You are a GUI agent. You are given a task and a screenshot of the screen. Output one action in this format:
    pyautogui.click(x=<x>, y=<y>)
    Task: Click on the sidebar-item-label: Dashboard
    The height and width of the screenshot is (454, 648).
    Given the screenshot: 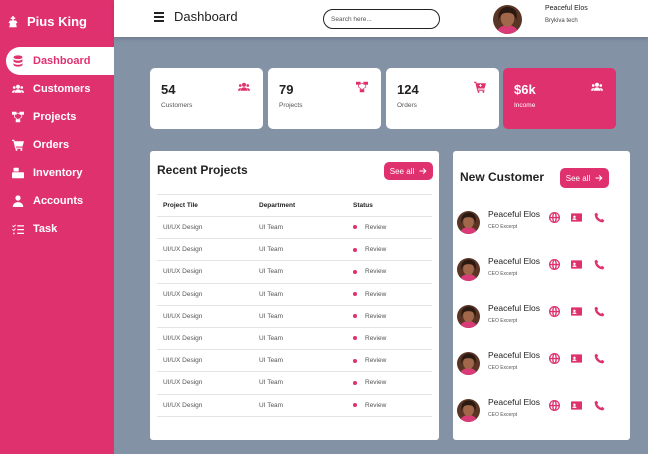 What is the action you would take?
    pyautogui.click(x=62, y=61)
    